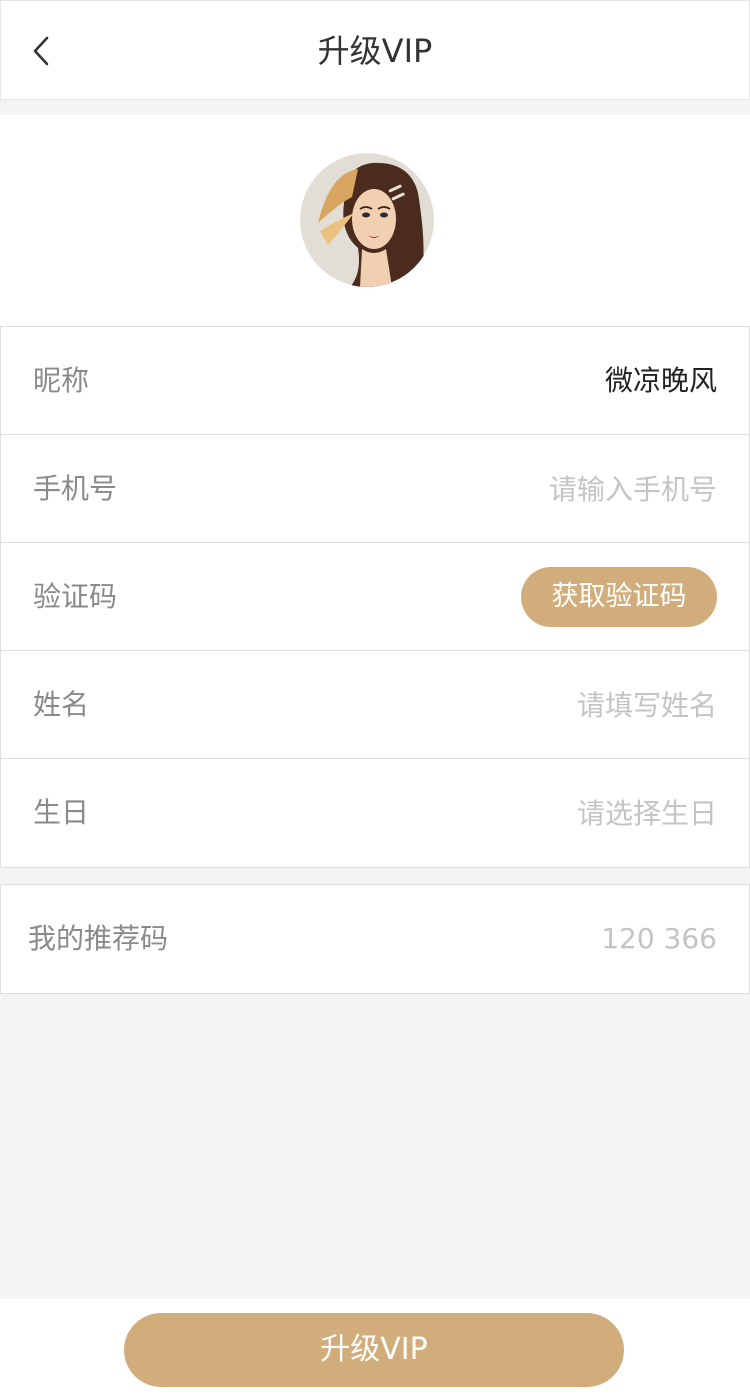 The height and width of the screenshot is (1400, 750). I want to click on verification-code-row: 验证码 获取验证码, so click(375, 597).